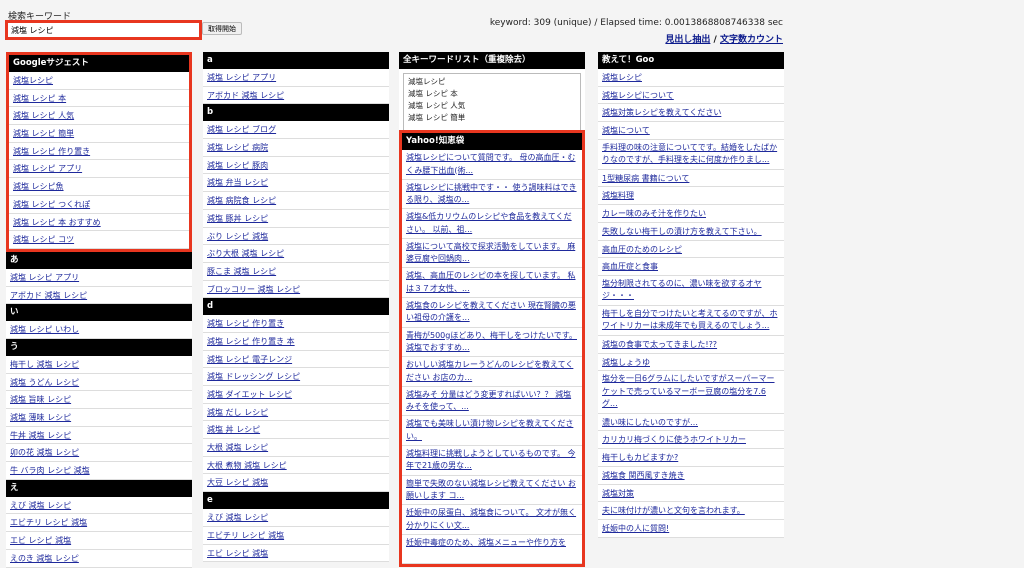 The width and height of the screenshot is (1024, 568). What do you see at coordinates (296, 377) in the screenshot?
I see `keyword-link: 減塩 ドレッシング レシピ` at bounding box center [296, 377].